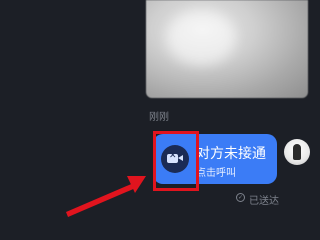 This screenshot has width=320, height=240. What do you see at coordinates (102, 199) in the screenshot?
I see `arrow-shaft` at bounding box center [102, 199].